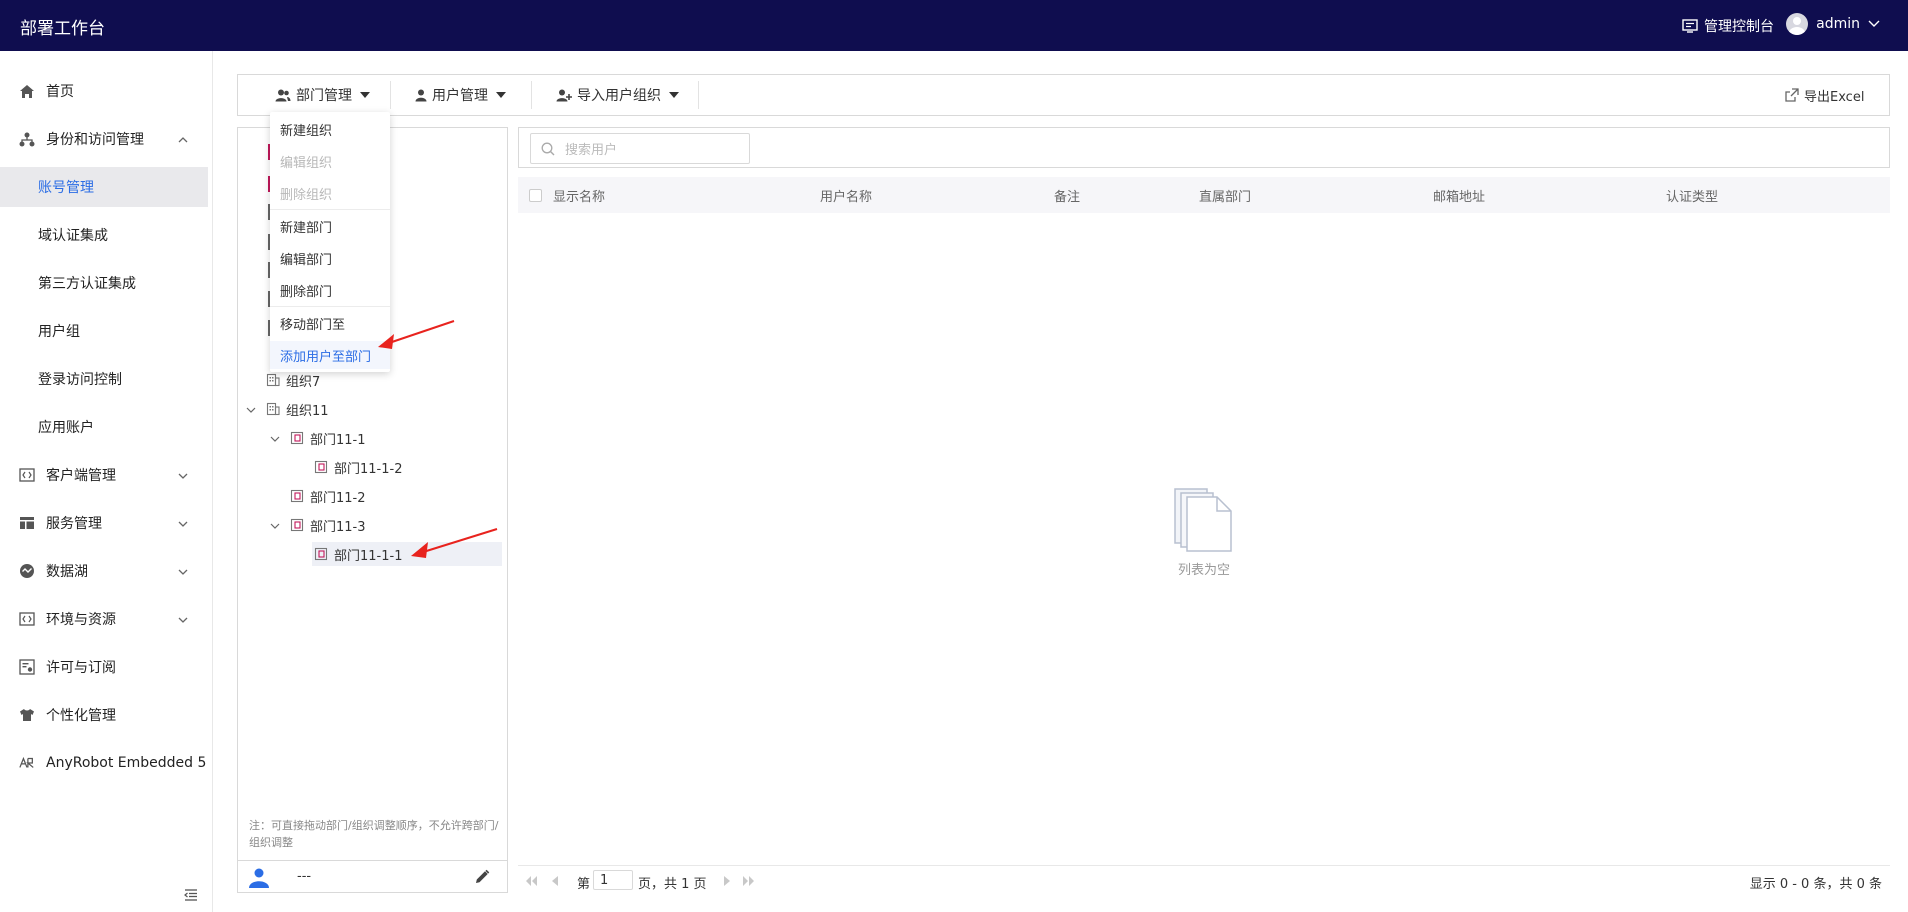 The height and width of the screenshot is (912, 1908). Describe the element at coordinates (330, 161) in the screenshot. I see `menu-item-edit-org: 编辑组织` at that location.